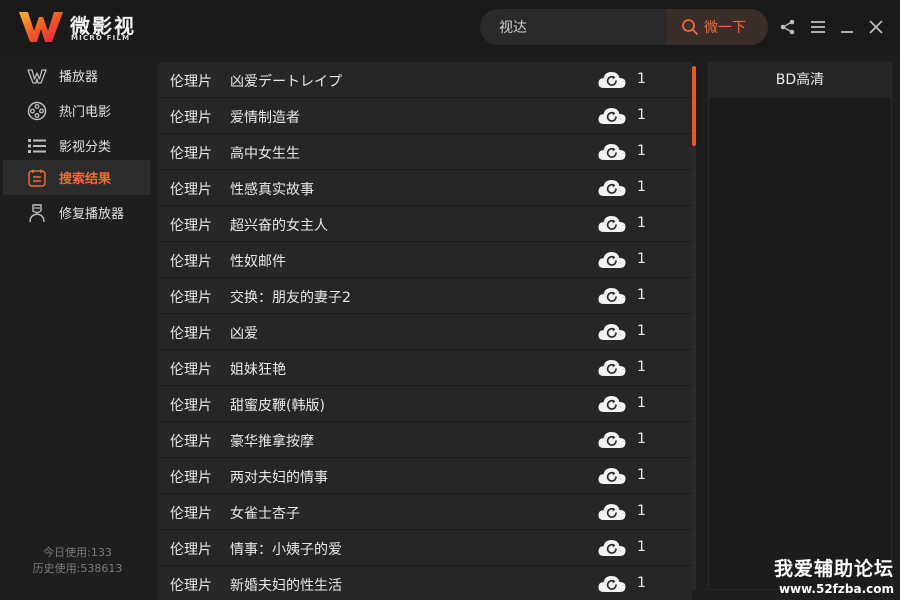 This screenshot has width=900, height=600. I want to click on result-title: 凶爱, so click(244, 334).